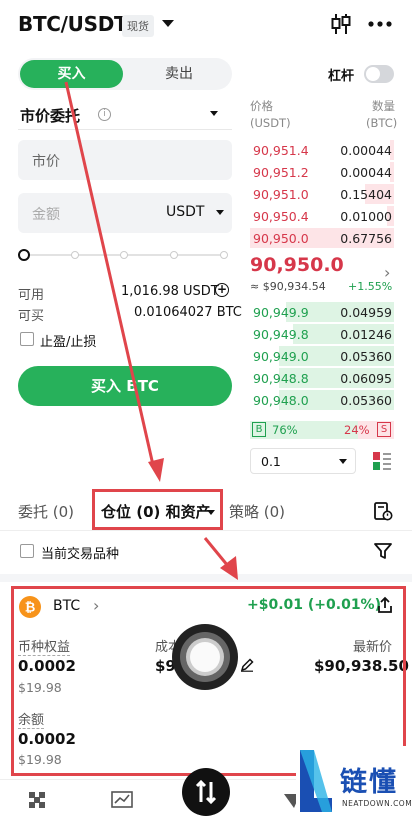 The width and height of the screenshot is (412, 819). What do you see at coordinates (122, 800) in the screenshot?
I see `nav-market-icon` at bounding box center [122, 800].